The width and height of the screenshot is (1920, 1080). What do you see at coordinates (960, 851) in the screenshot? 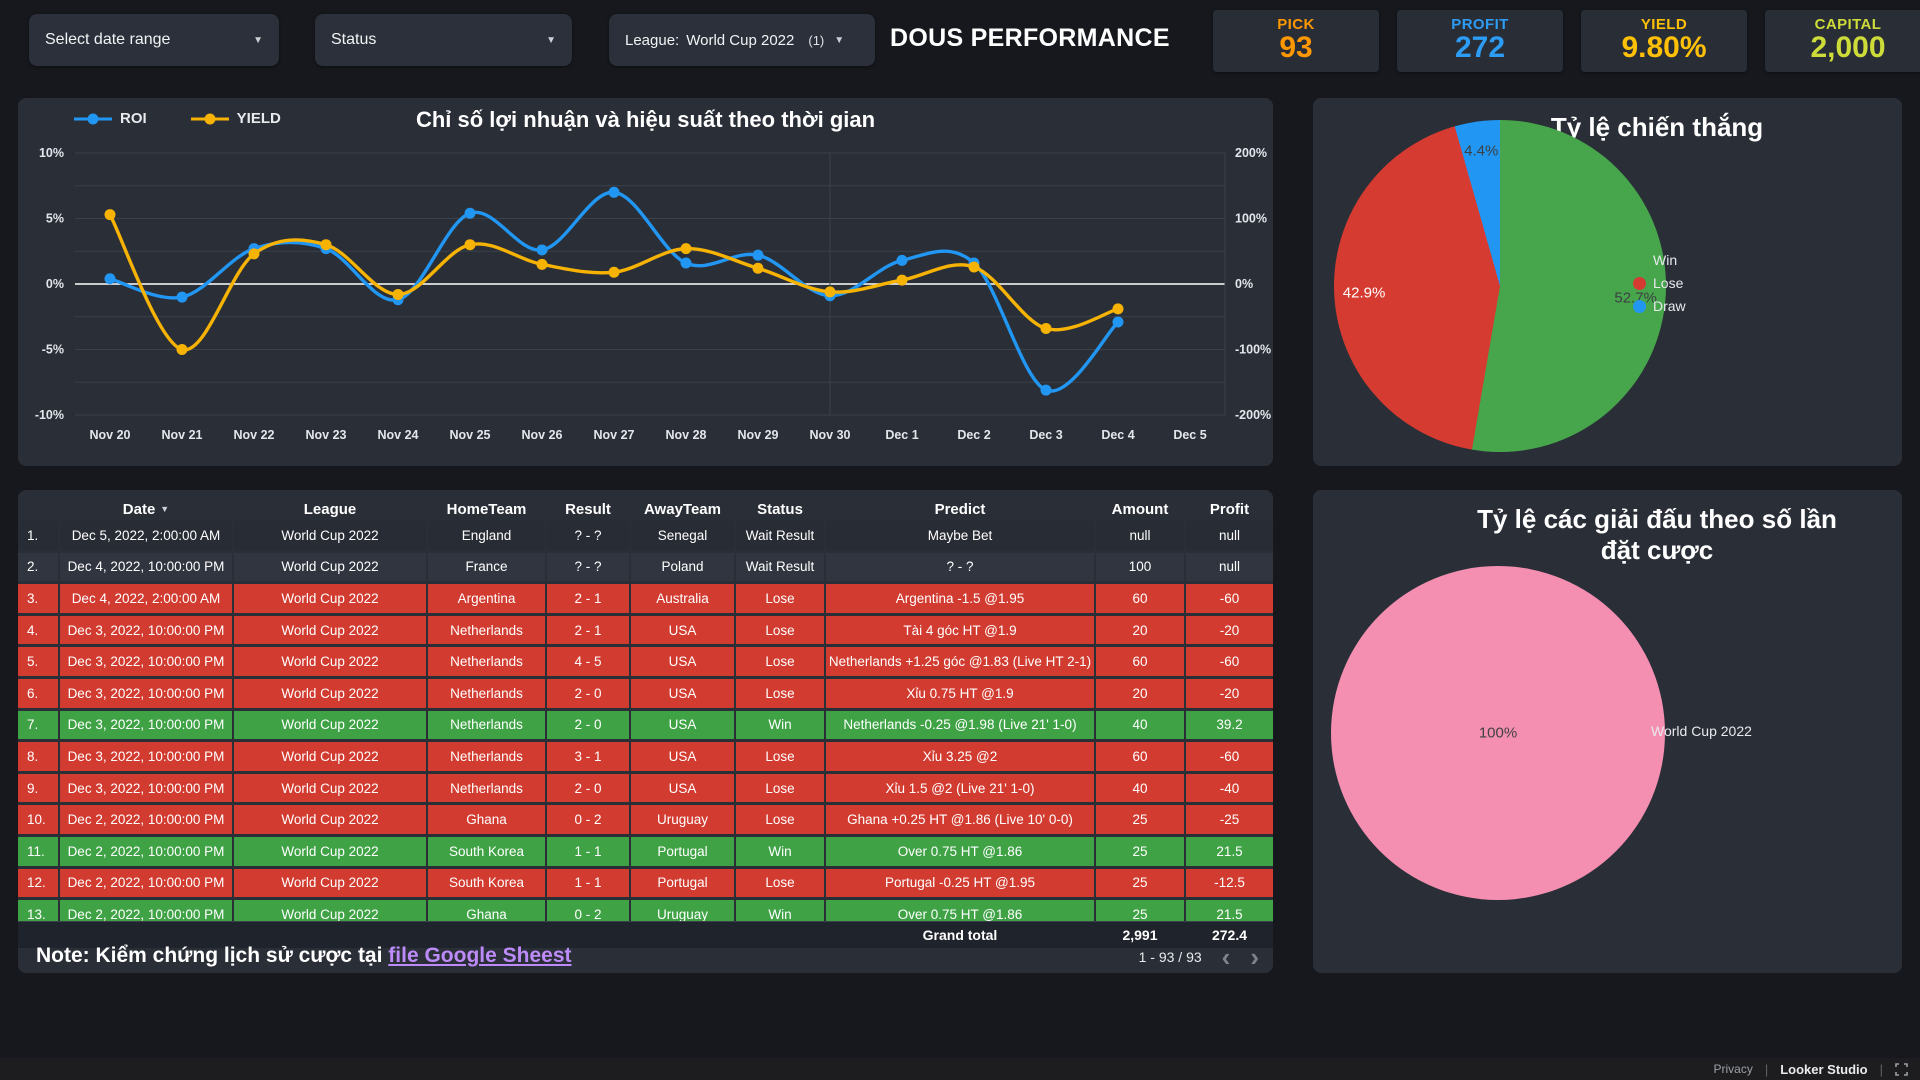
I see `cell-predict: Over 0.75 HT @1.86` at bounding box center [960, 851].